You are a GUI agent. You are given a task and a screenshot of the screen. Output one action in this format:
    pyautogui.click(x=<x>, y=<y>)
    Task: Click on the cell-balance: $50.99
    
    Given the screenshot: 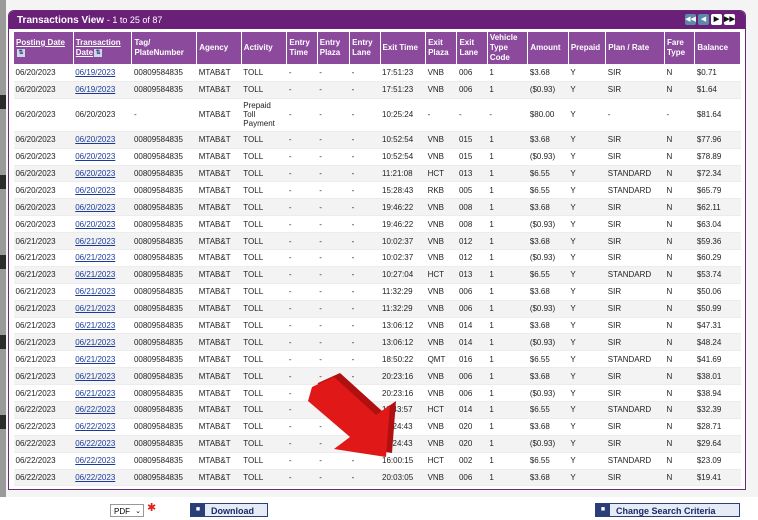 What is the action you would take?
    pyautogui.click(x=717, y=309)
    